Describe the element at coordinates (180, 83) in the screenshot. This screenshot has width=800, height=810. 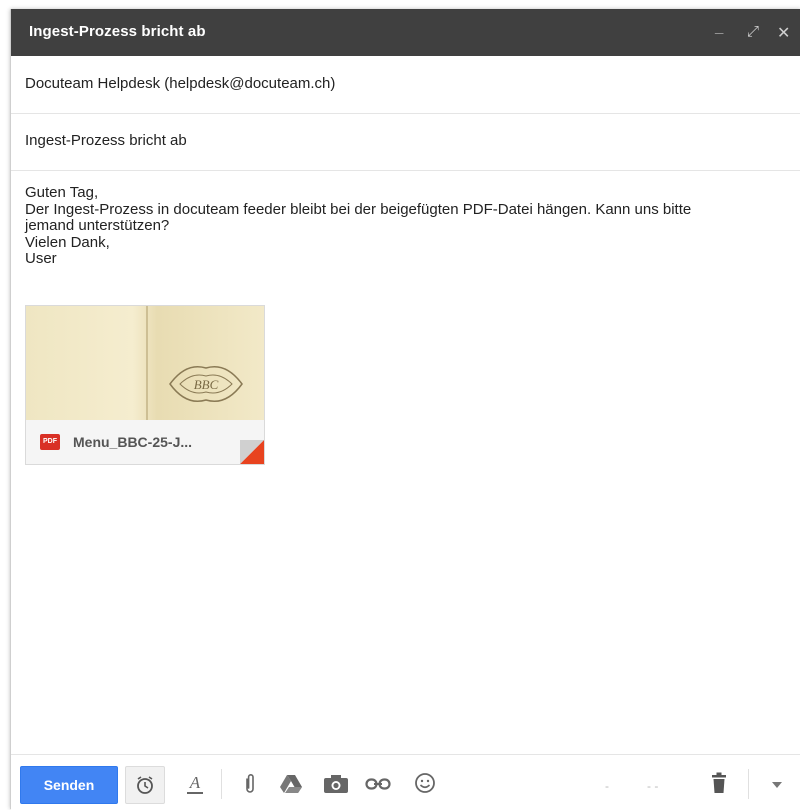
I see `recipient-value: Docuteam Helpdesk (helpdesk@docuteam.ch)` at that location.